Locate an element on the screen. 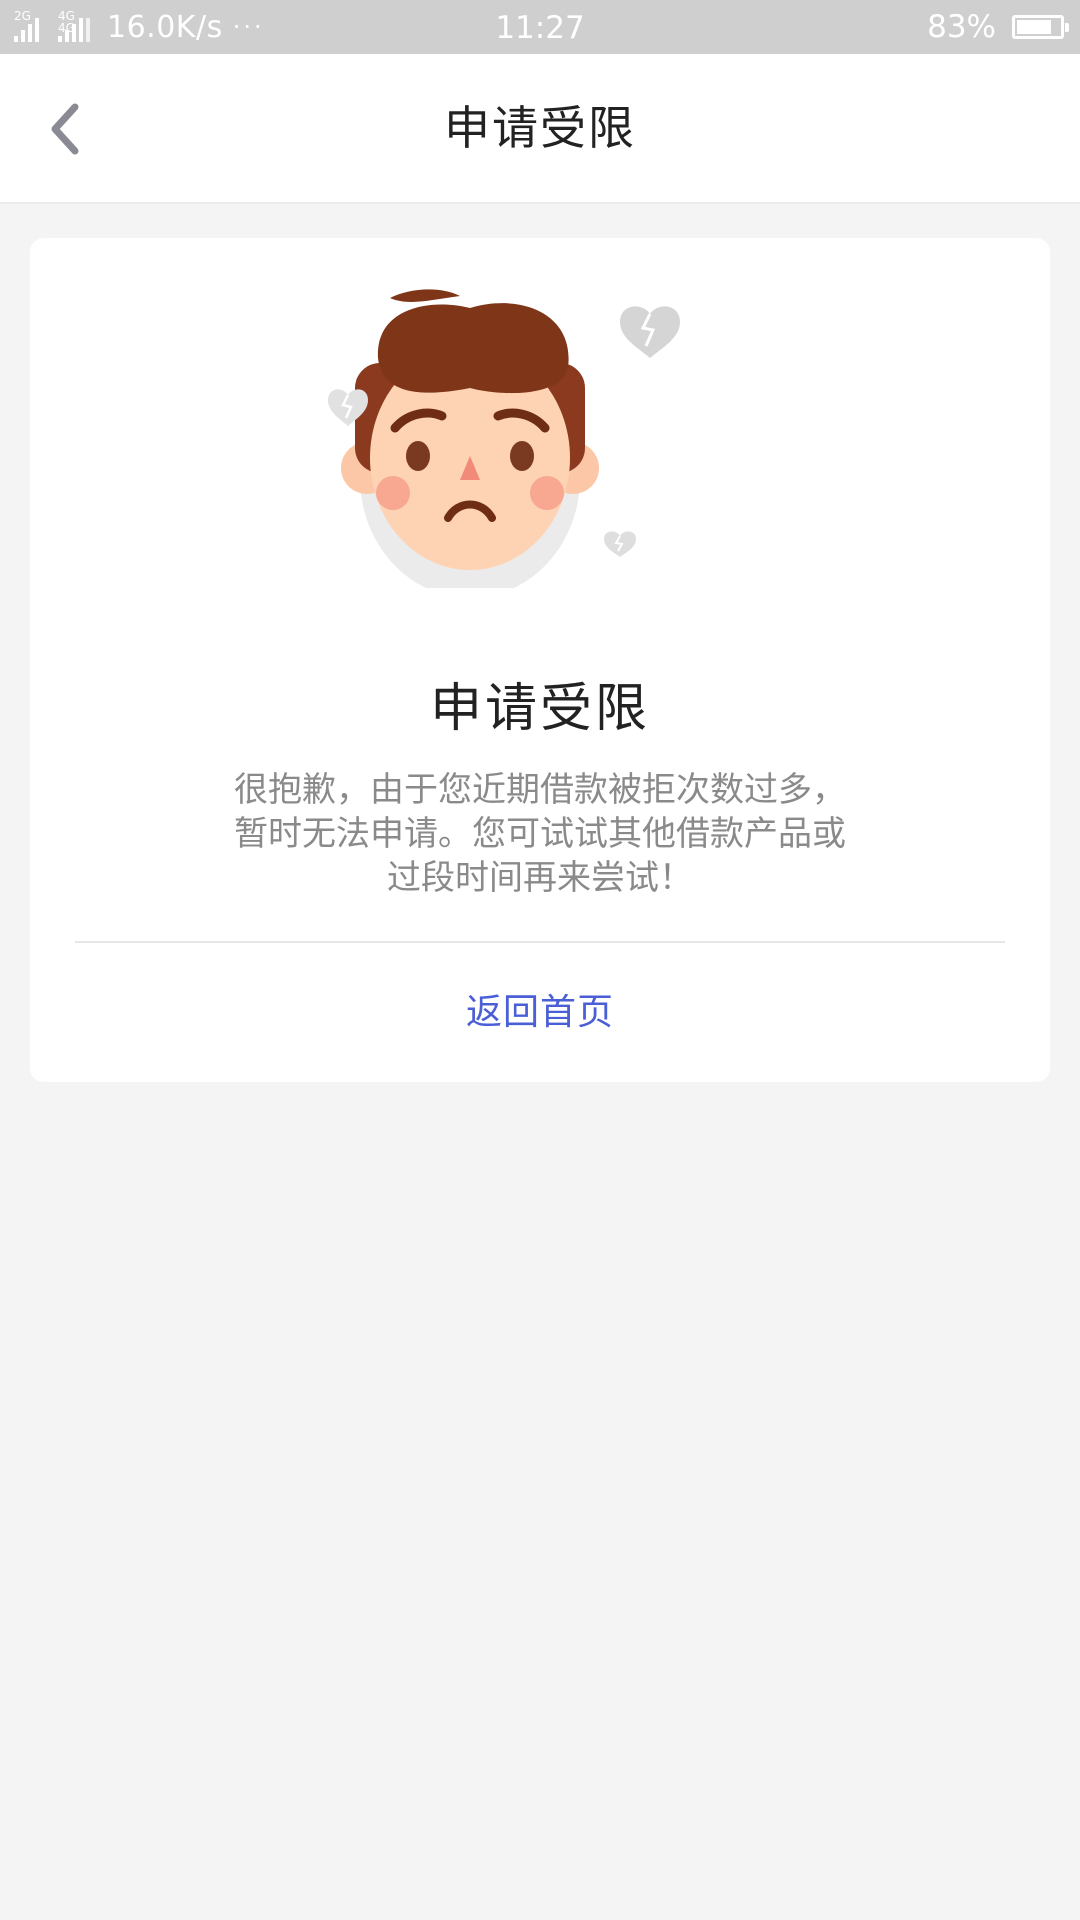 The image size is (1080, 1920). clock: 11:27 is located at coordinates (540, 28).